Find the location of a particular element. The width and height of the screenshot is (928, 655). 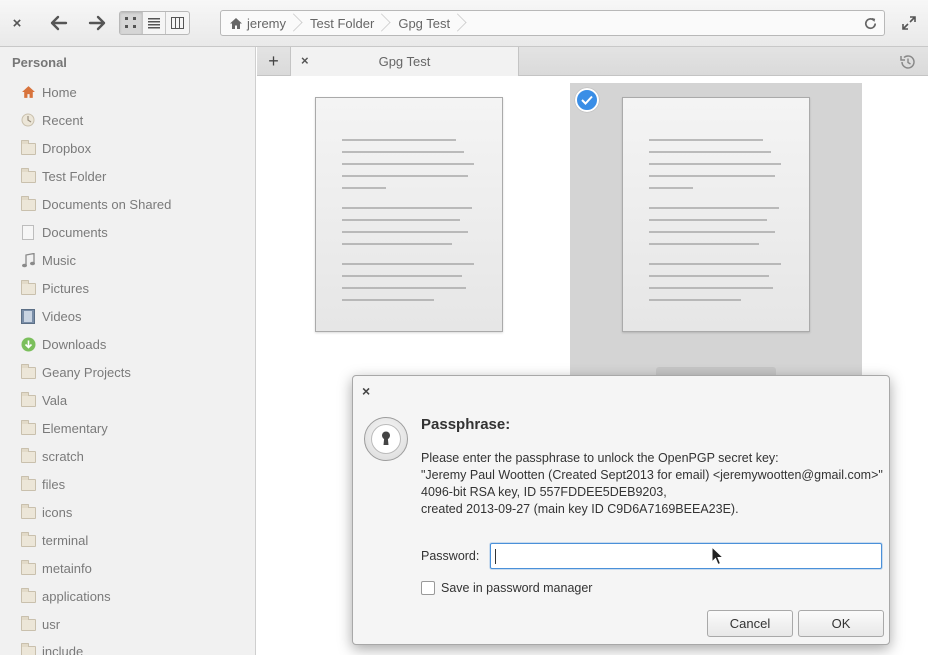

sidebar-item-documents-on-shared: Documents on Shared is located at coordinates (95, 204).